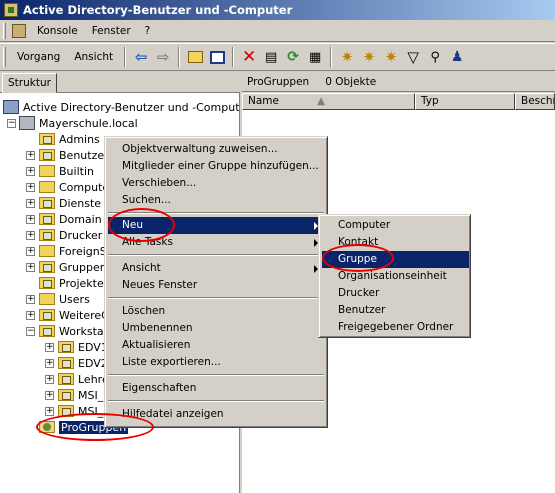  I want to click on submenu-item-organisationseinheit: Organisationseinheit, so click(395, 276).